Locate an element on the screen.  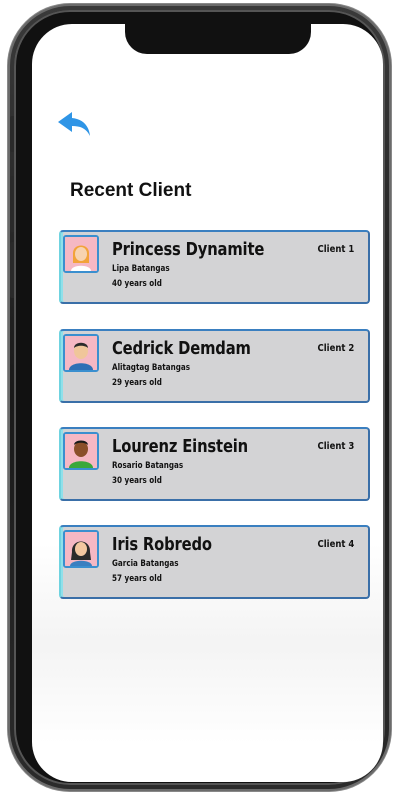
client-place: Alitagtag Batangas is located at coordinates (151, 368).